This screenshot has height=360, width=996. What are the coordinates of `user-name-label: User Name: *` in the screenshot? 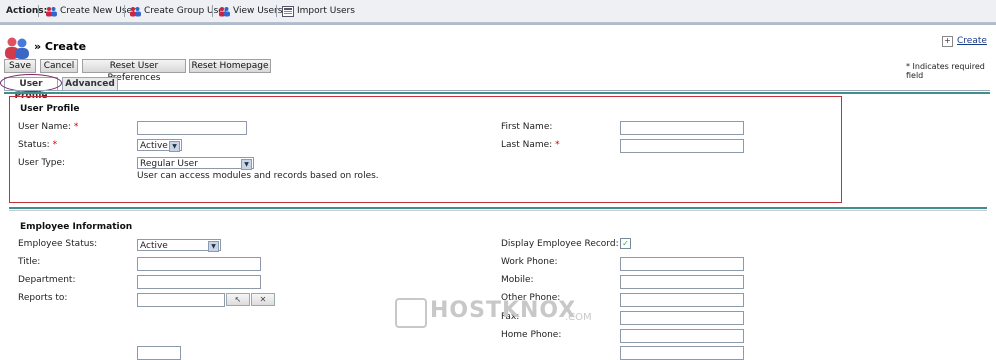 It's located at (48, 127).